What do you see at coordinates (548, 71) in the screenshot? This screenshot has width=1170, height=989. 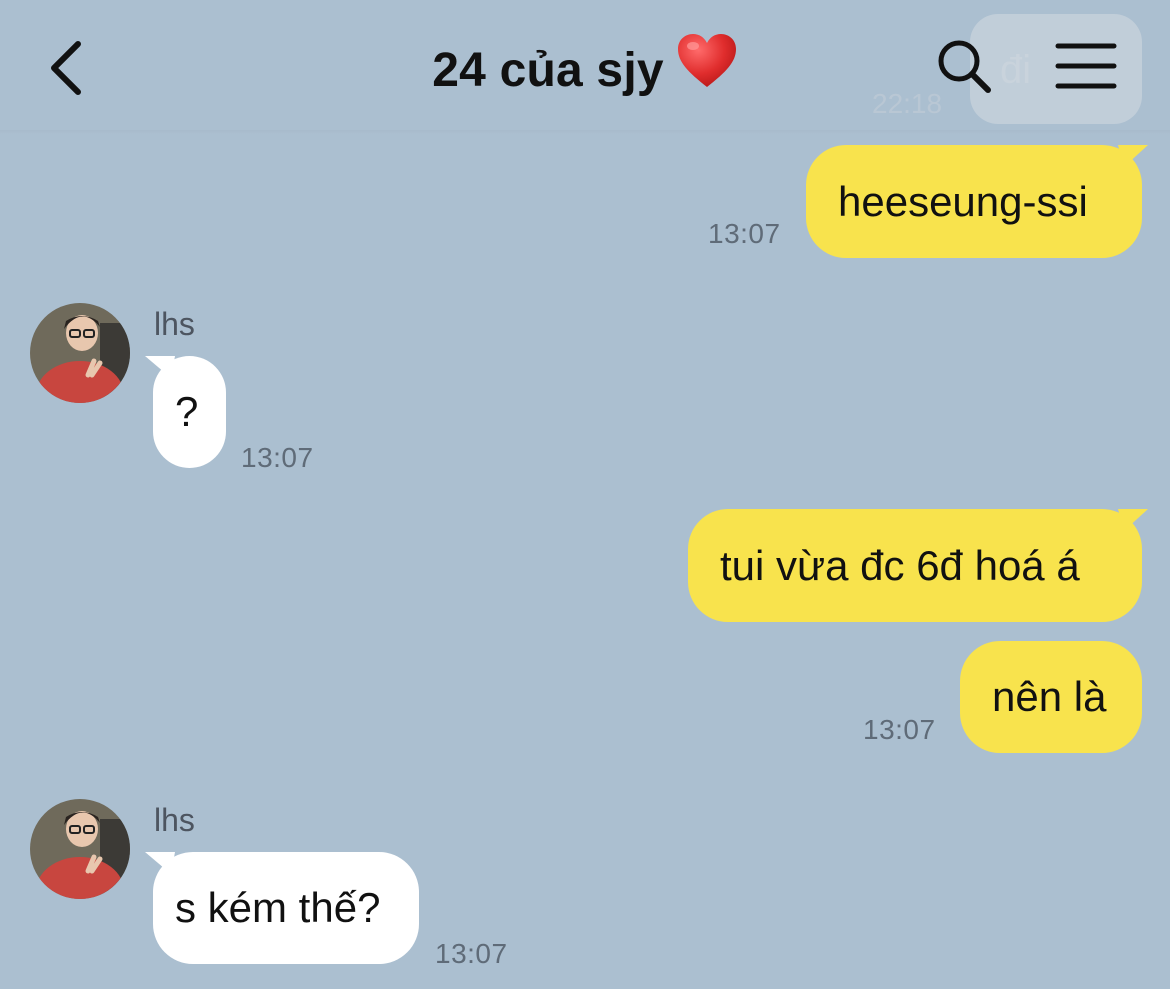 I see `chat-title-text: 24 của sjy` at bounding box center [548, 71].